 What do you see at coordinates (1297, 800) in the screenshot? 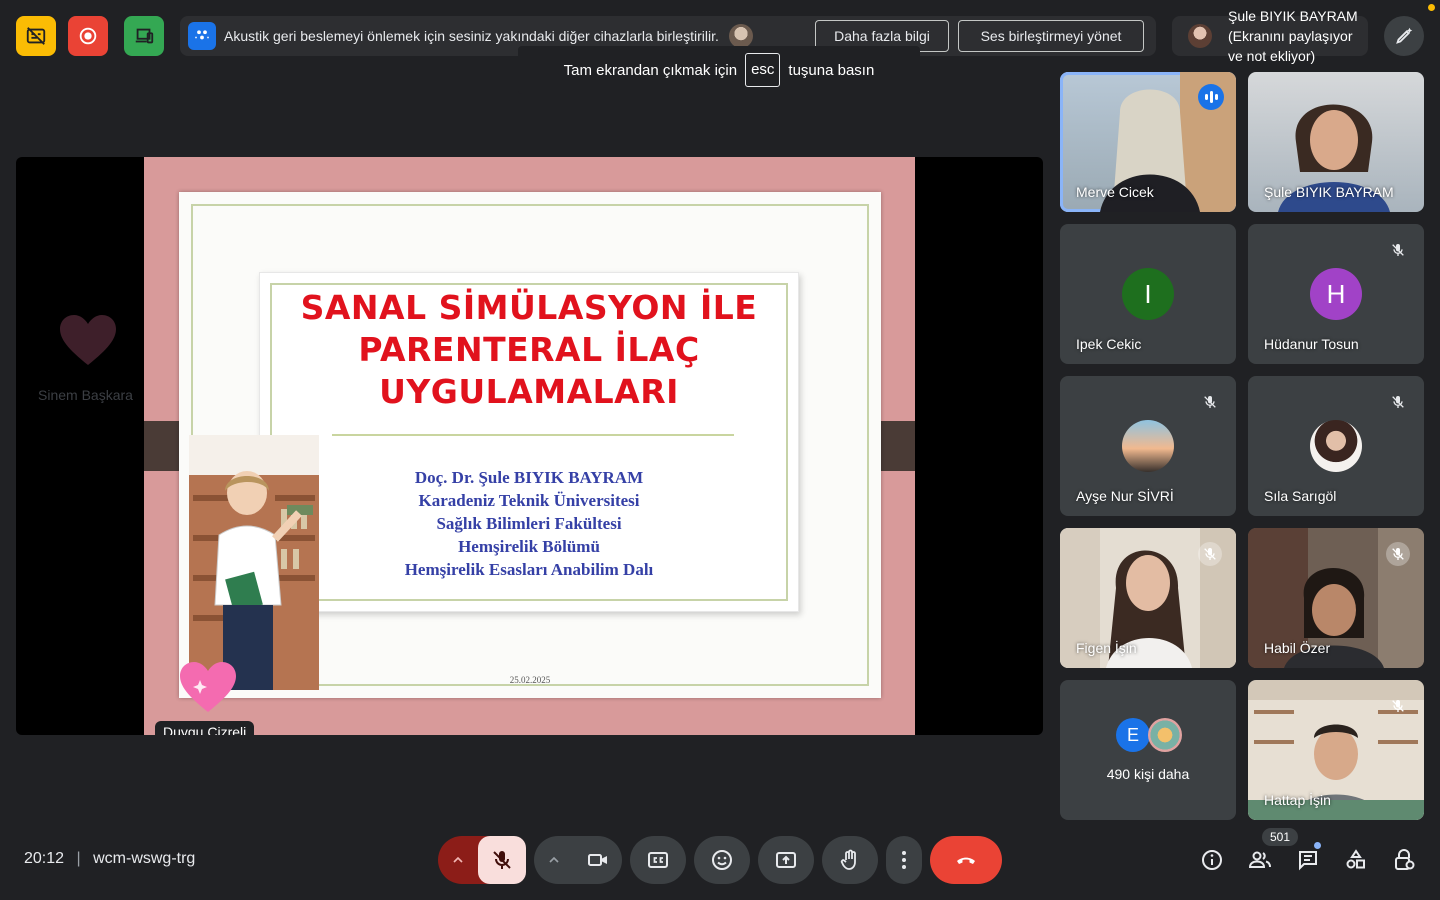
I see `participant-name: Hattap İşin` at bounding box center [1297, 800].